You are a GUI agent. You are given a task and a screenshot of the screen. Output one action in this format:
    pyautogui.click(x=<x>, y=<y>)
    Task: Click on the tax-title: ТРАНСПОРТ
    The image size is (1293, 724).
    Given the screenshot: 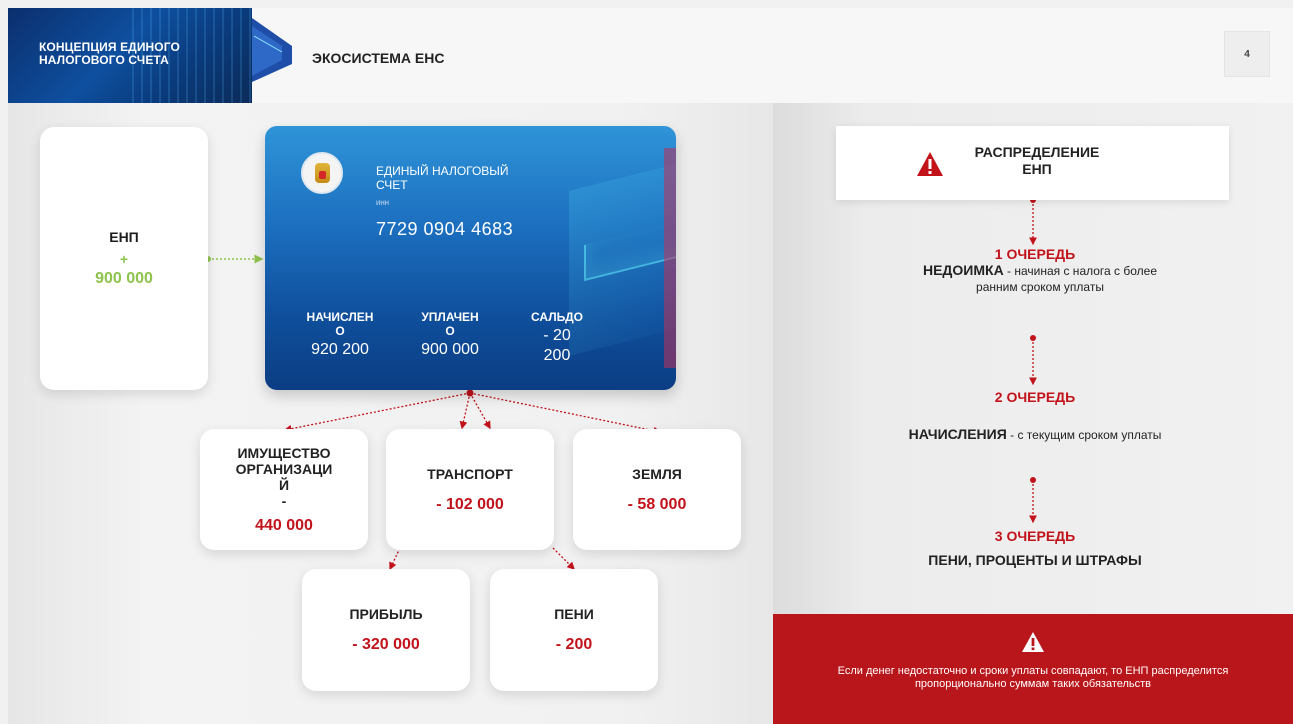 What is the action you would take?
    pyautogui.click(x=470, y=473)
    